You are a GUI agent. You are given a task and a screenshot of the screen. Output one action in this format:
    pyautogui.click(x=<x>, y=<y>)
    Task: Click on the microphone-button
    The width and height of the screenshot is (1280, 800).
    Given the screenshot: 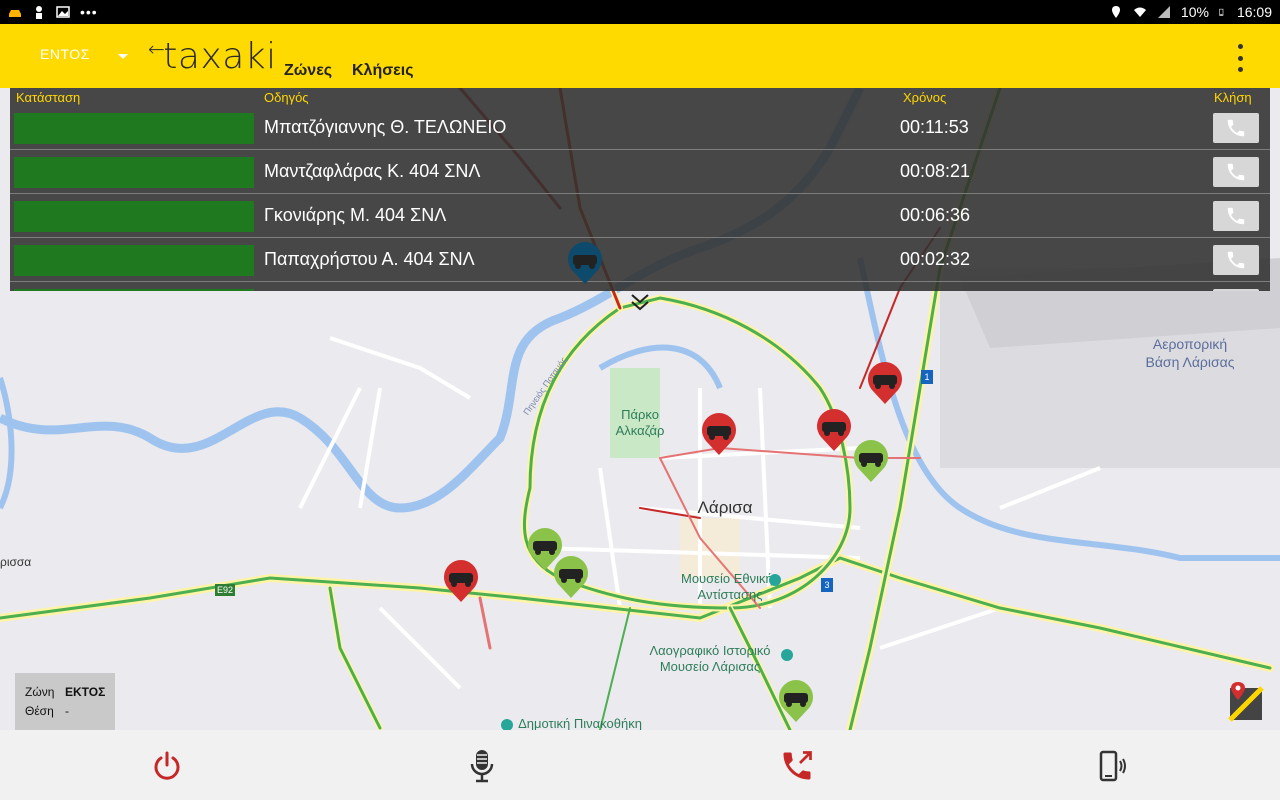 What is the action you would take?
    pyautogui.click(x=482, y=766)
    